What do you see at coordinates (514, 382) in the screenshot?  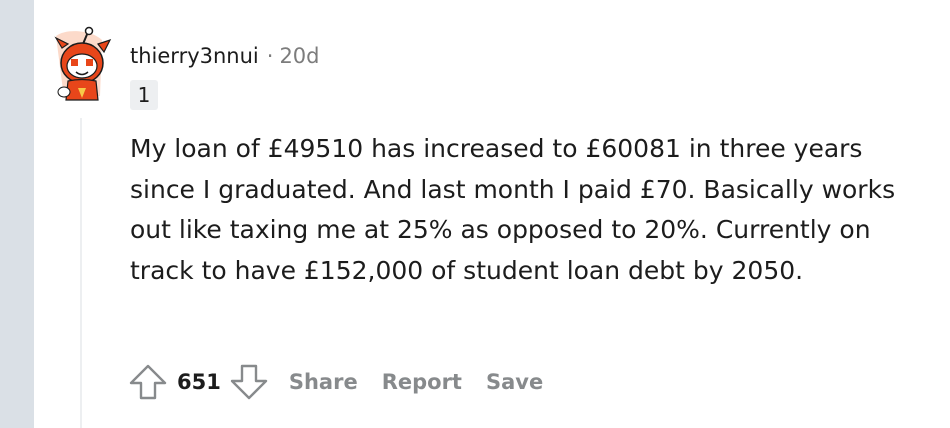 I see `save-button: Save` at bounding box center [514, 382].